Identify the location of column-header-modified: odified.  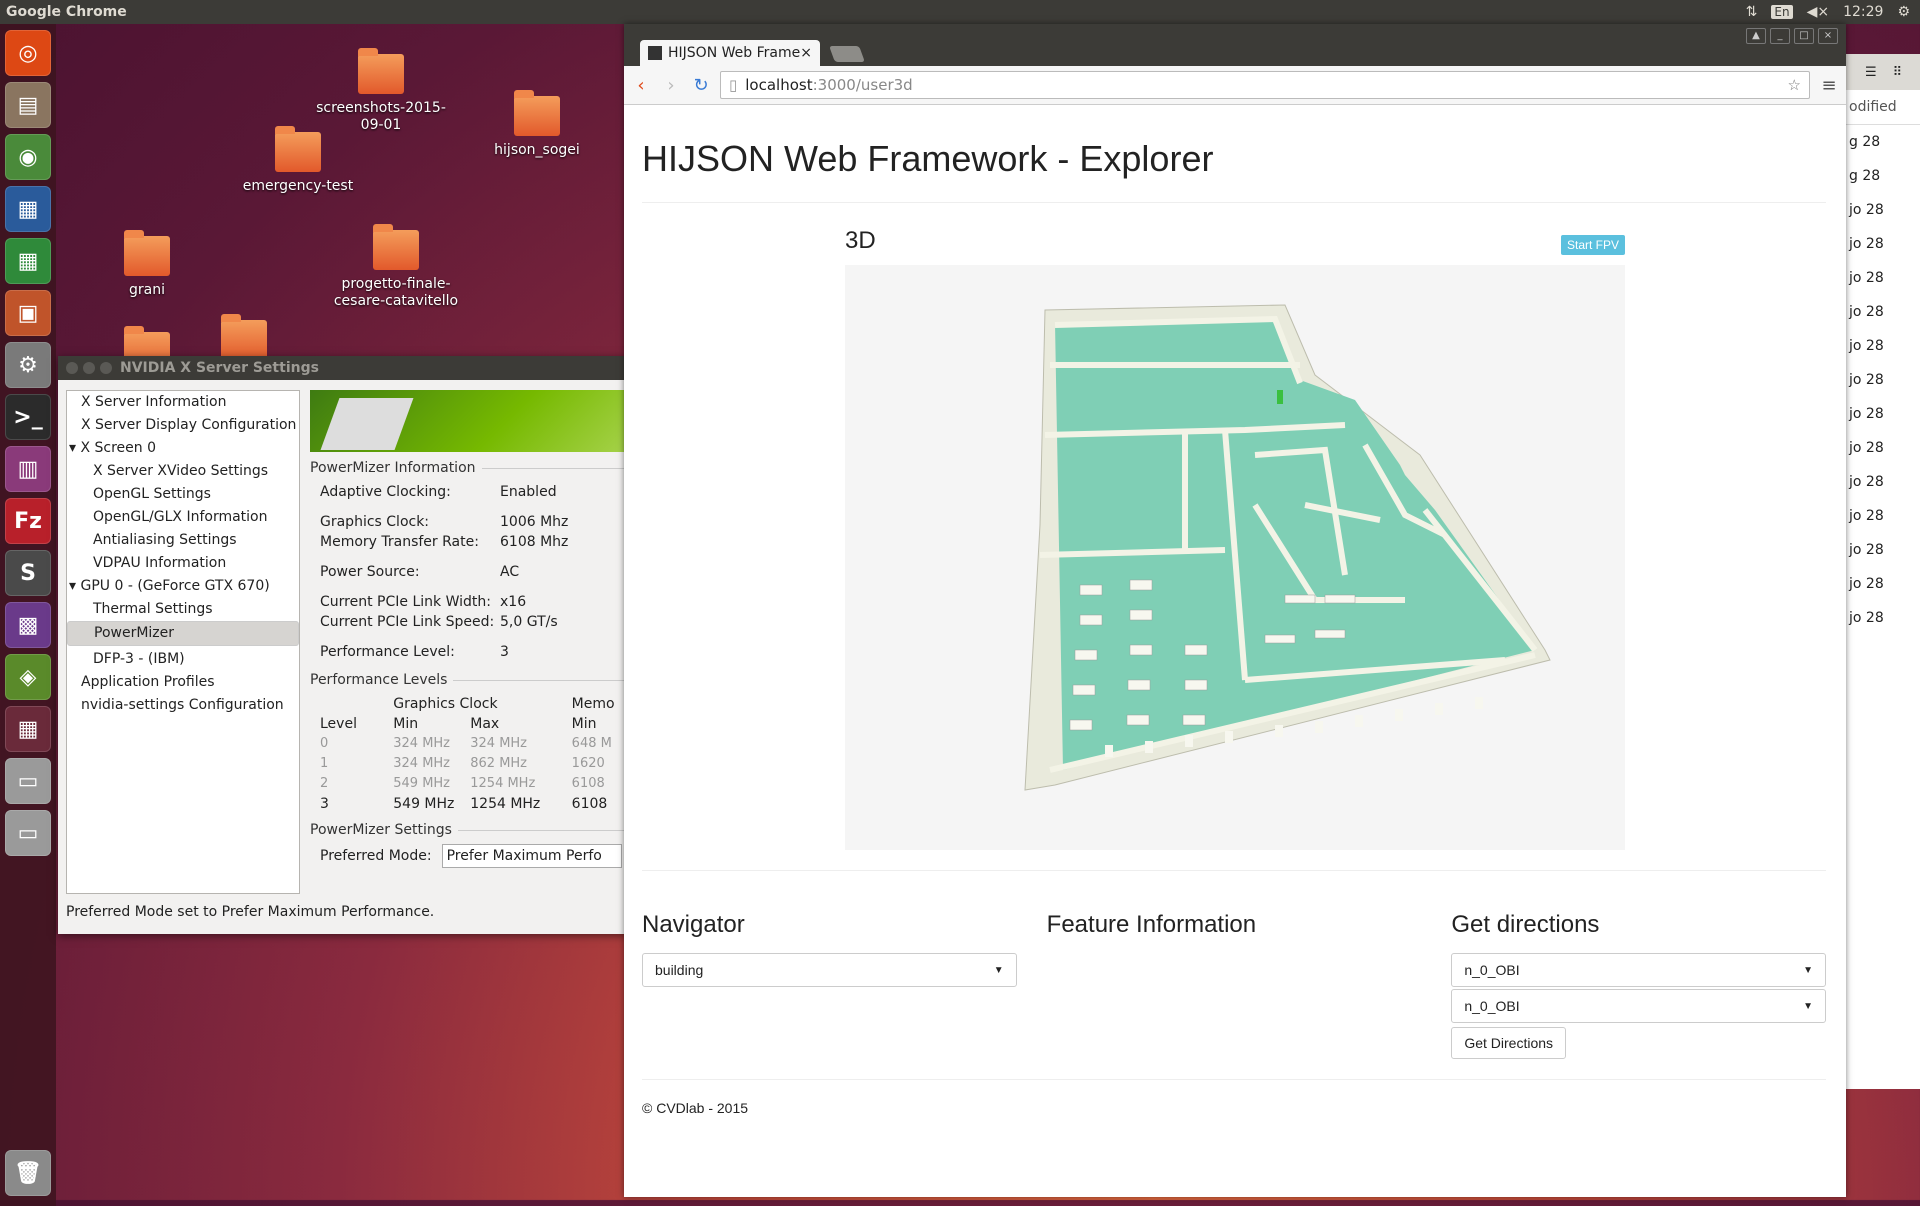
(1882, 107).